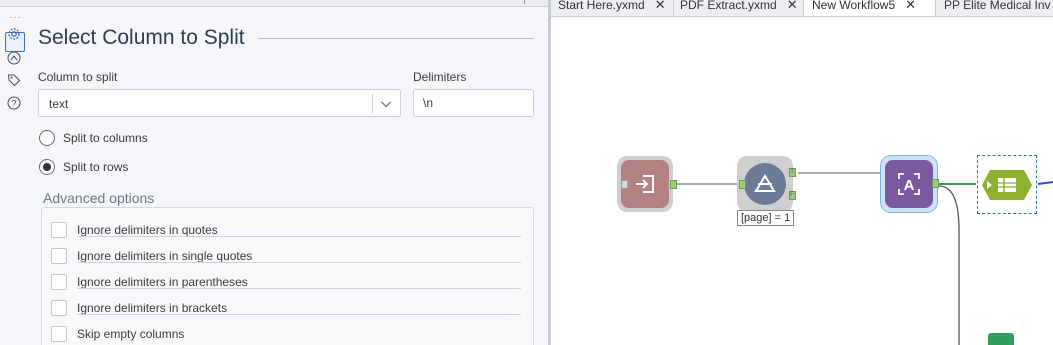 The image size is (1053, 345). I want to click on ocr-tool: A, so click(909, 184).